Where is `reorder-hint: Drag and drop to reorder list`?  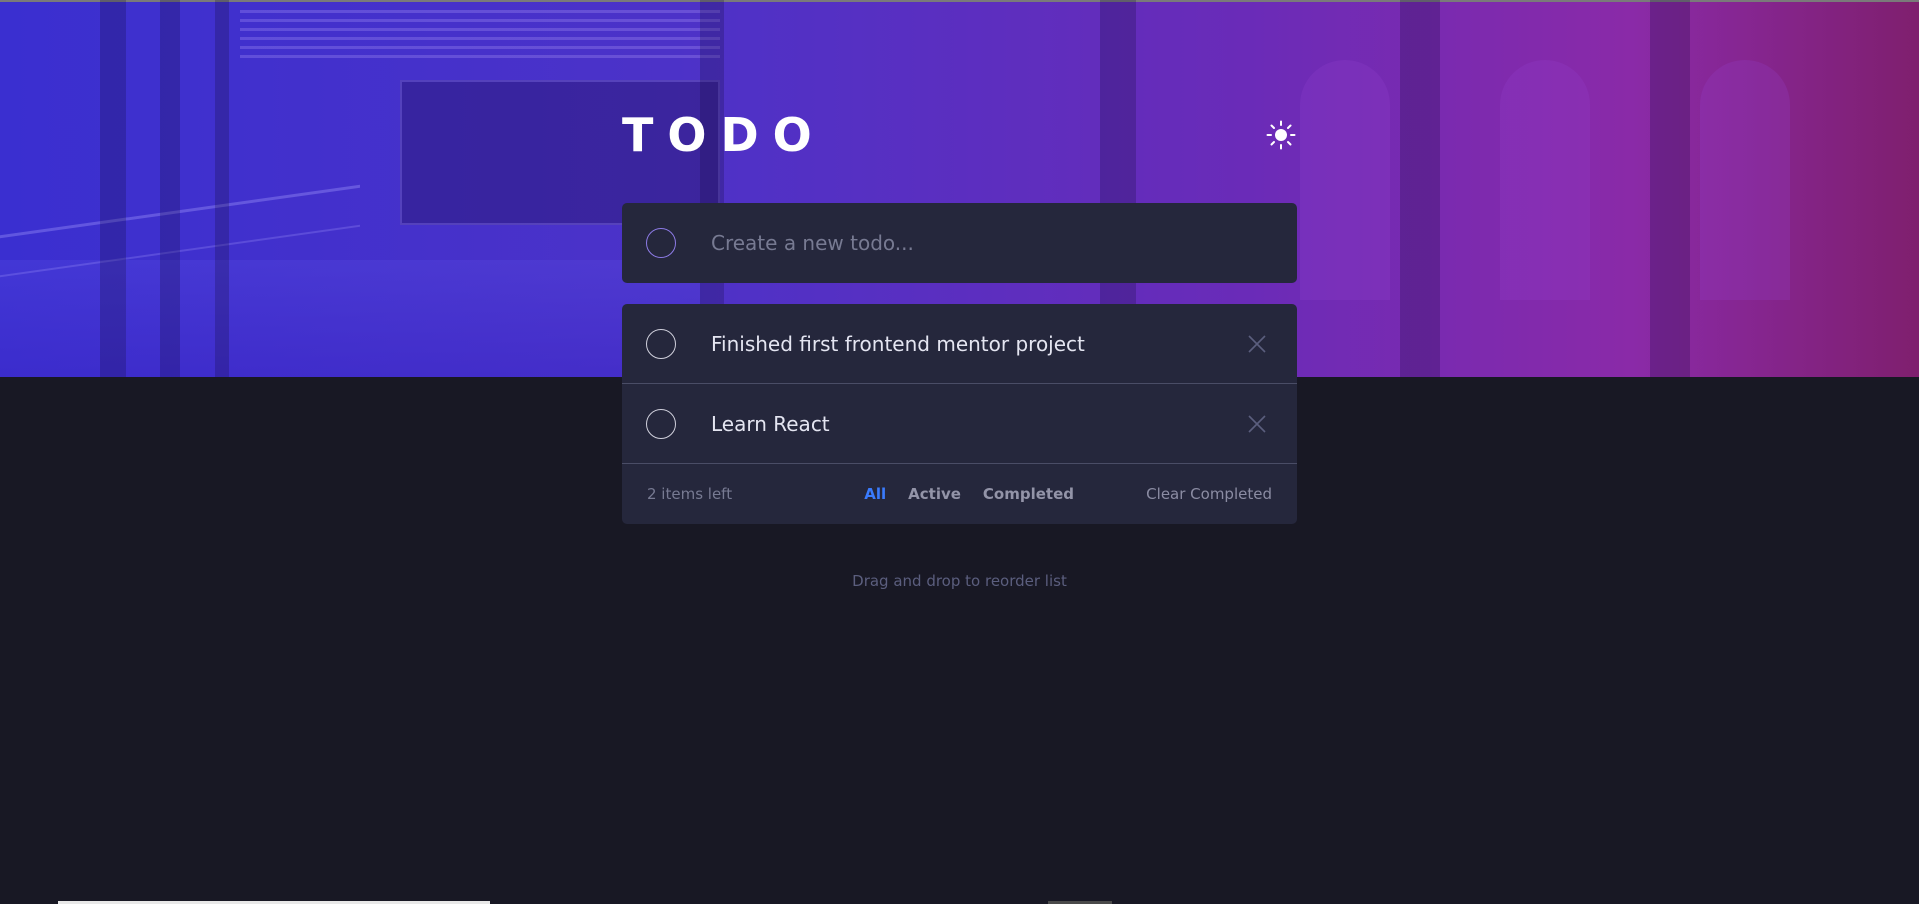 reorder-hint: Drag and drop to reorder list is located at coordinates (959, 581).